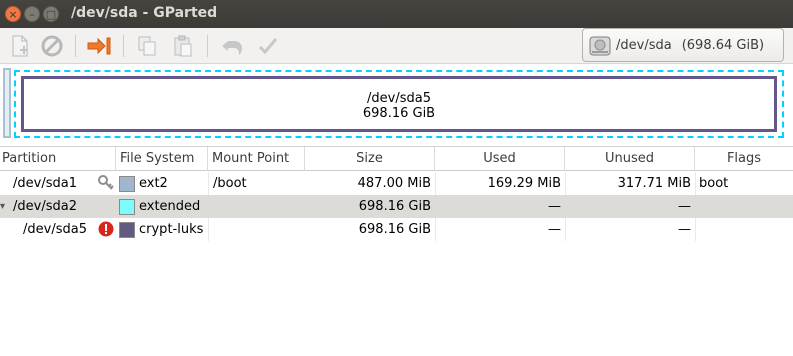  Describe the element at coordinates (232, 46) in the screenshot. I see `undo-icon` at that location.